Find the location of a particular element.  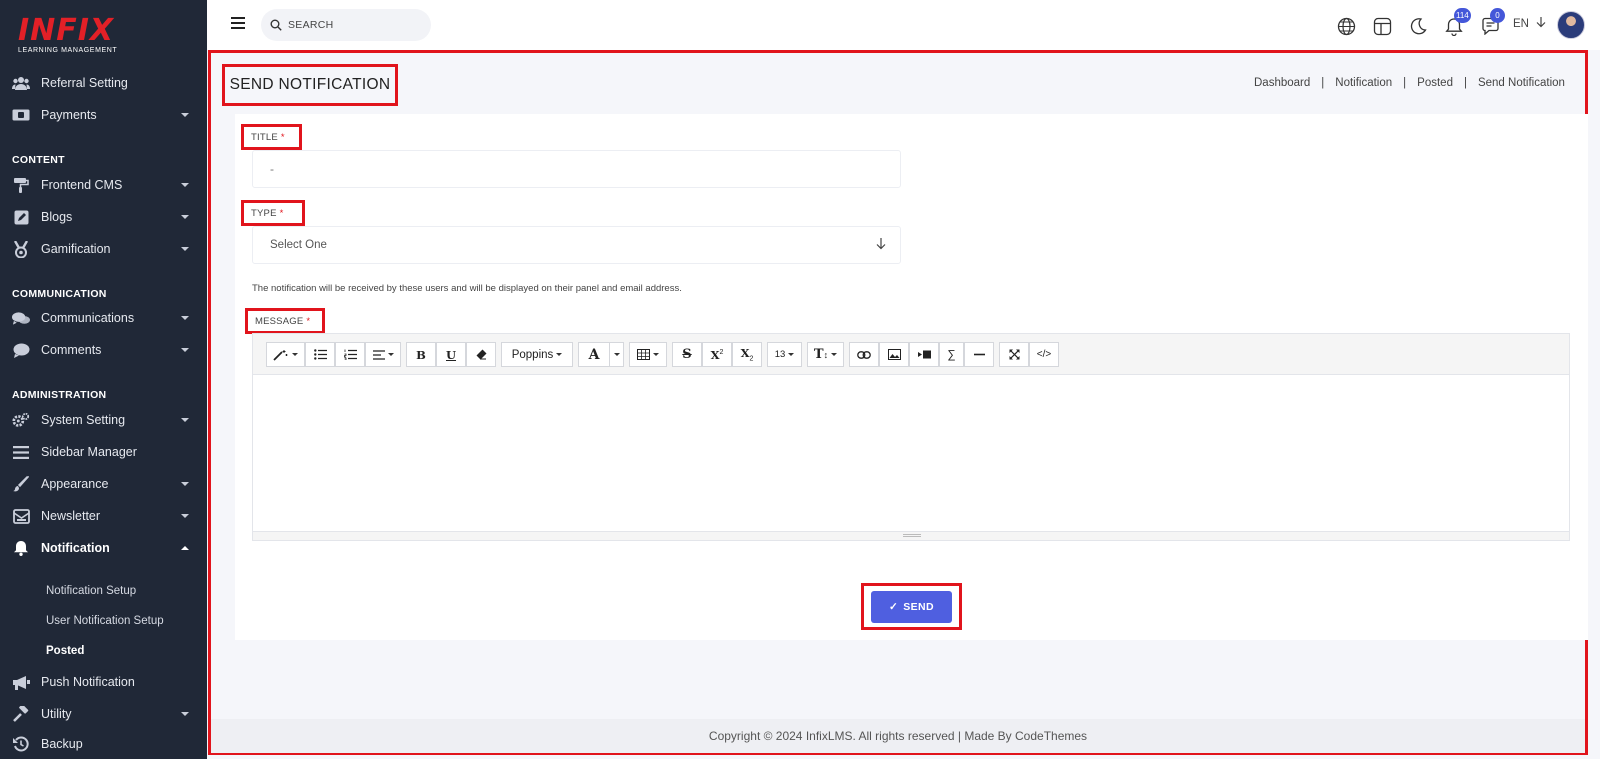

backup-icon is located at coordinates (21, 744).